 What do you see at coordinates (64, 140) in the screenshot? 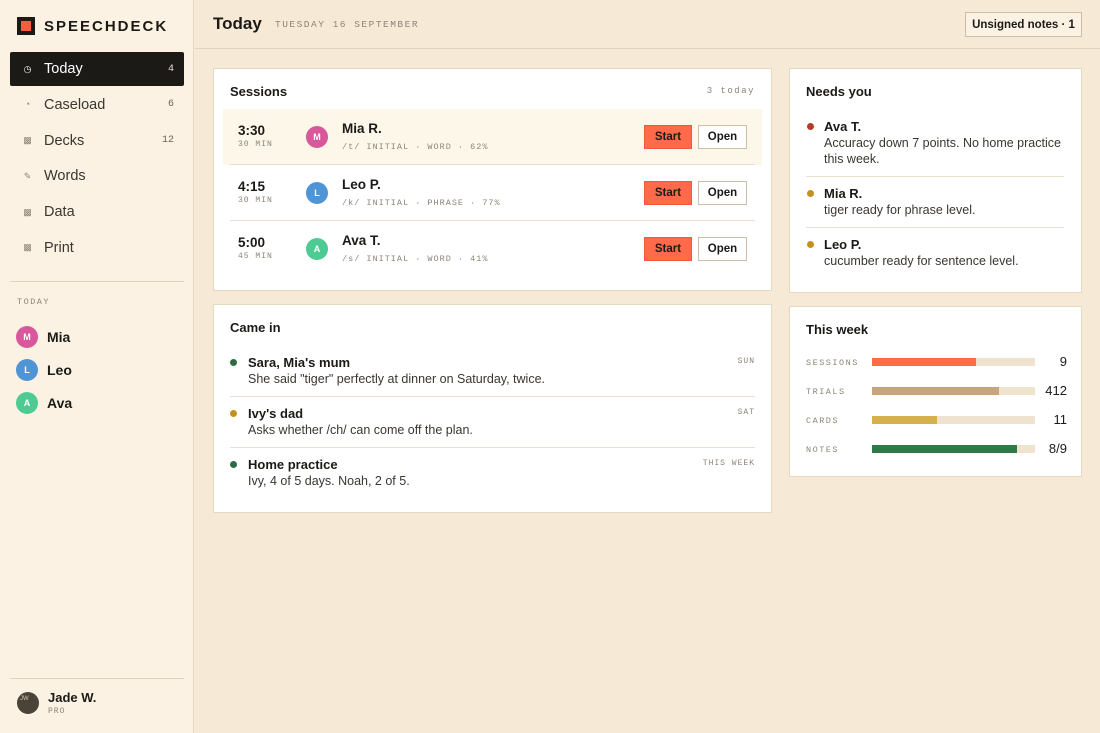
I see `sidebar-item-label: Decks` at bounding box center [64, 140].